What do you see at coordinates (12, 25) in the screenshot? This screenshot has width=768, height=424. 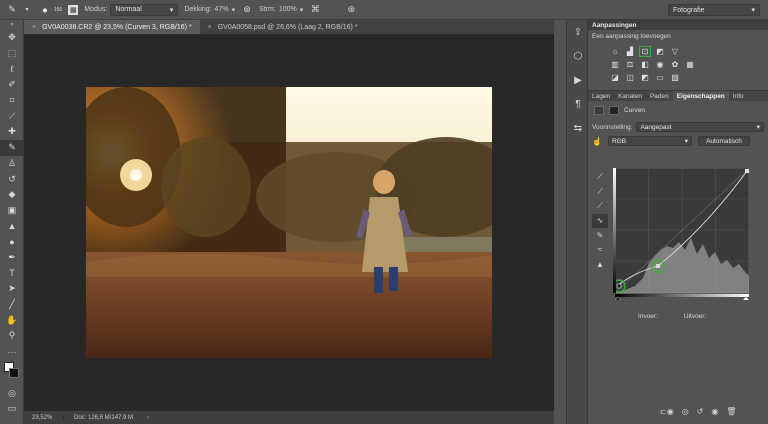 I see `collapse-toolbar-icon: »` at bounding box center [12, 25].